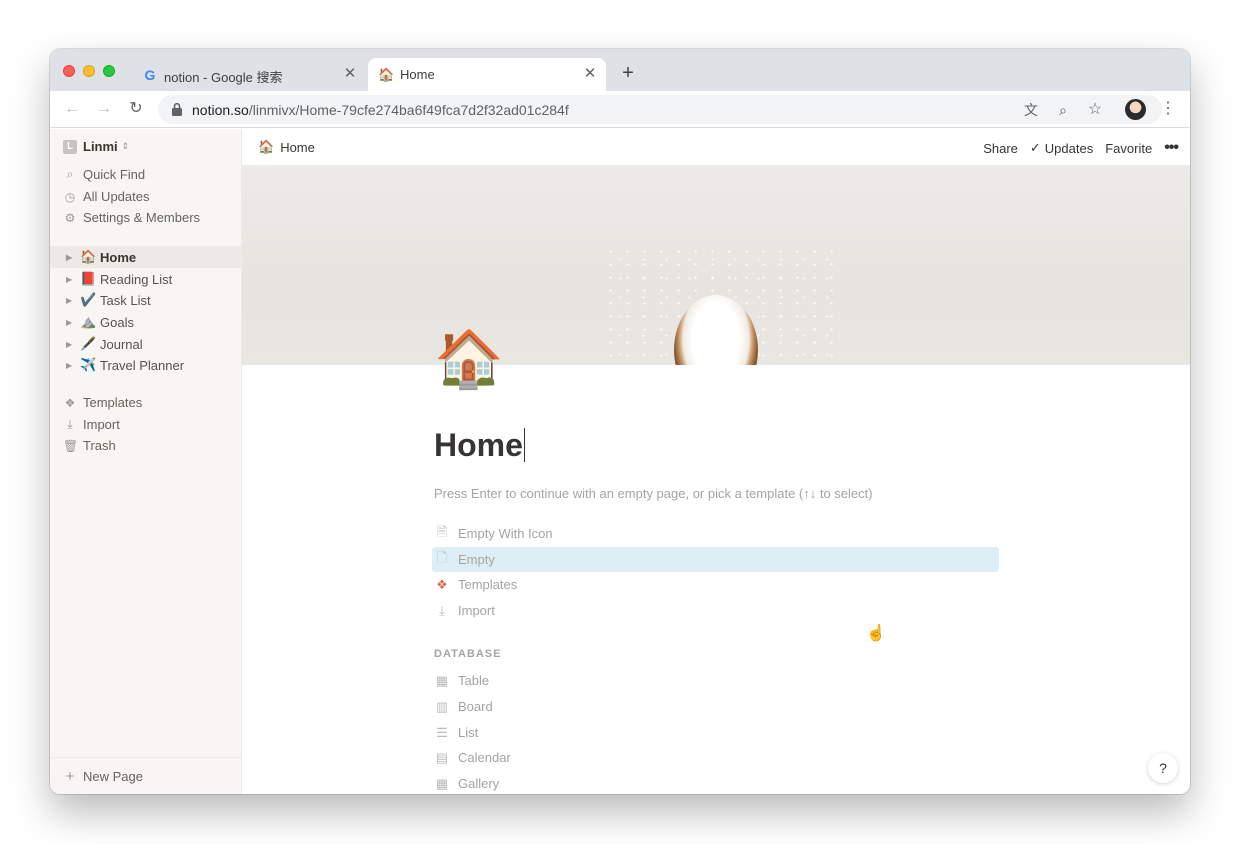  I want to click on database-option-table: ▦ Table, so click(715, 680).